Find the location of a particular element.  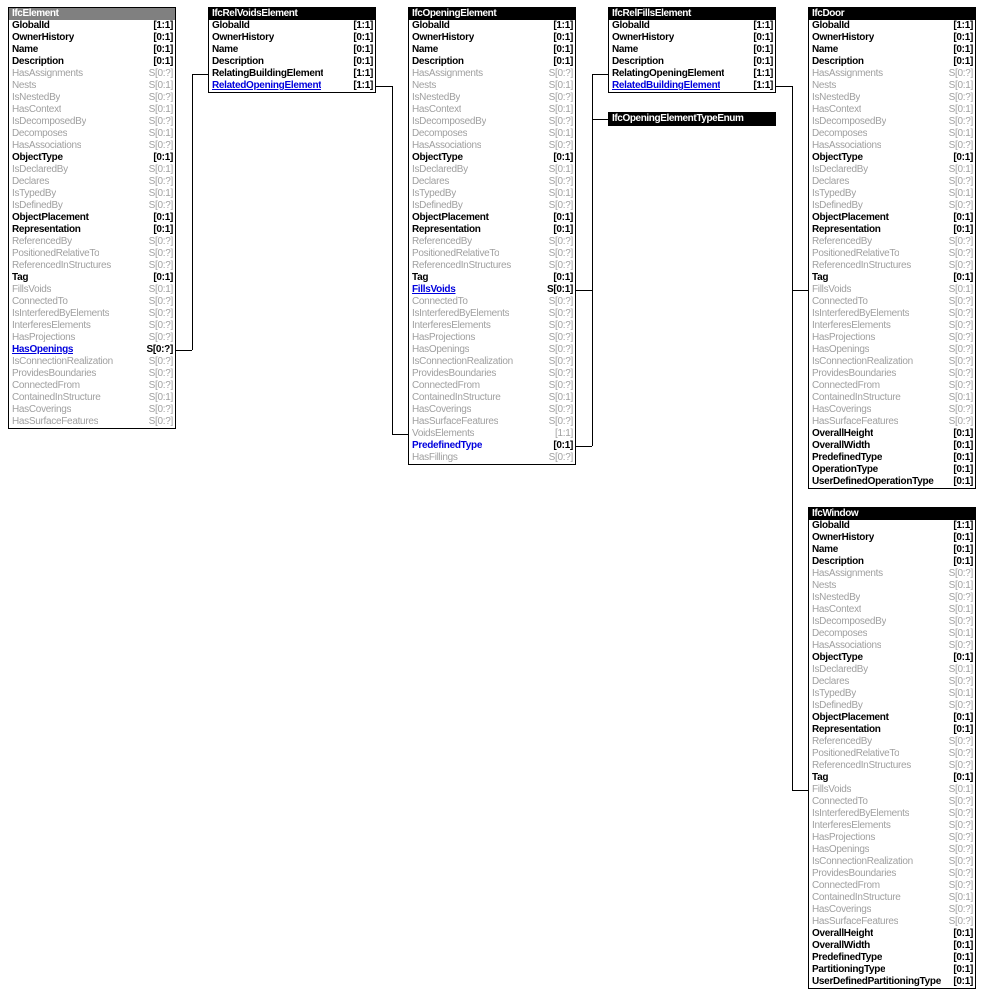

attribute-row: Nests S[0:1] is located at coordinates (892, 586).